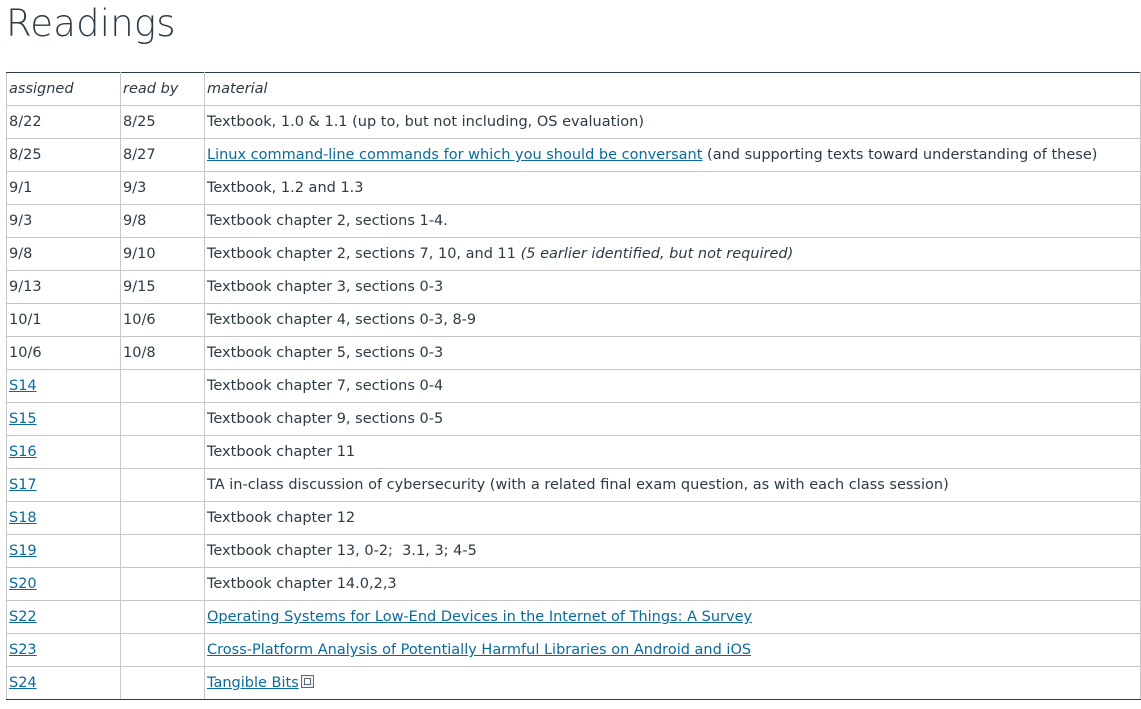 Image resolution: width=1141 pixels, height=709 pixels. I want to click on table-header-row: assigned read by material, so click(573, 89).